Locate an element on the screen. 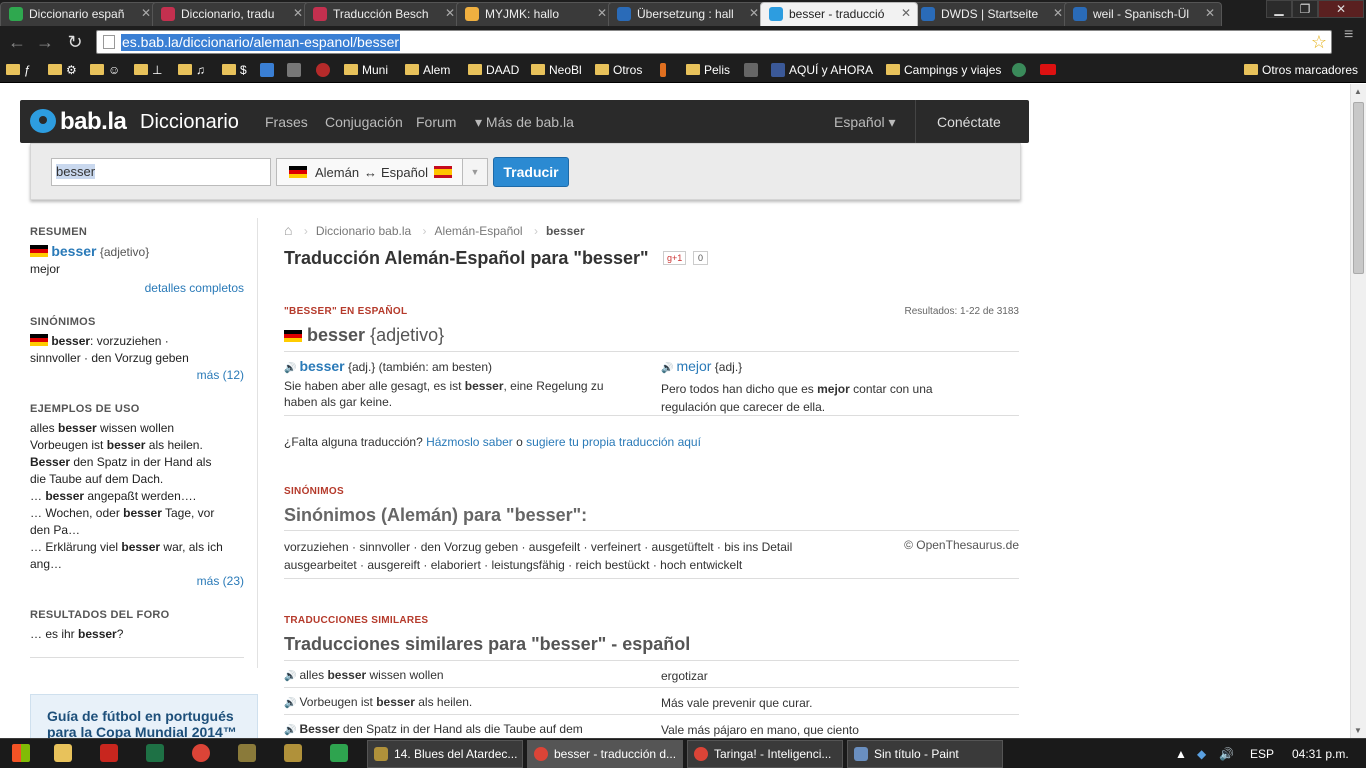 The height and width of the screenshot is (768, 1366). scroll-down-icon: ▼ is located at coordinates (1358, 730).